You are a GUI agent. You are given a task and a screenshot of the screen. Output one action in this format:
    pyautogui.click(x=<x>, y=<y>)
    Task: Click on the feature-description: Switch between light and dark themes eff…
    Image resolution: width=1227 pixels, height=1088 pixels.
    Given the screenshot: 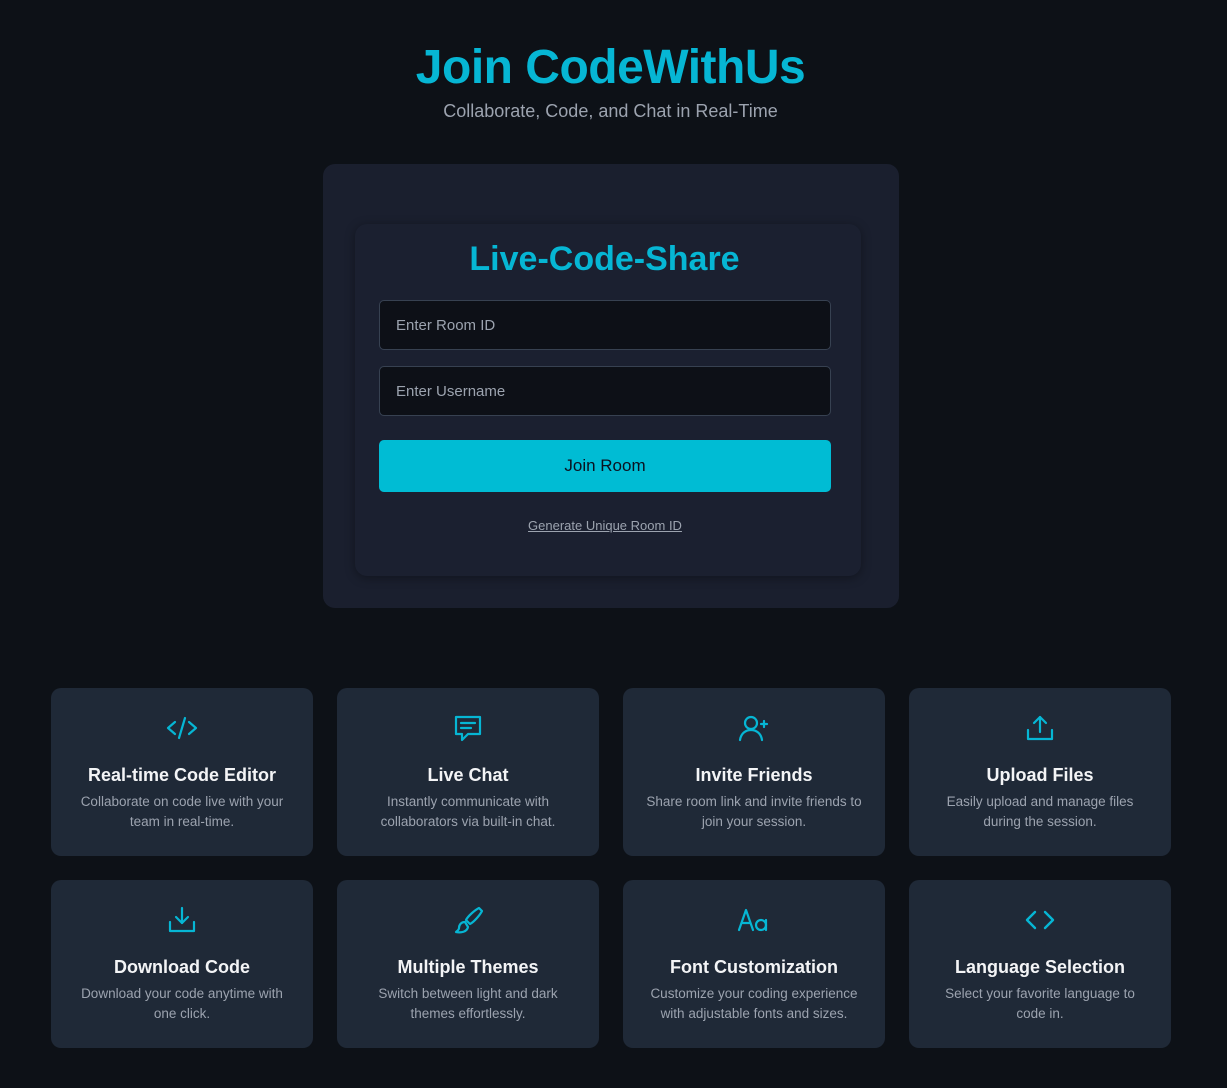 What is the action you would take?
    pyautogui.click(x=468, y=1003)
    